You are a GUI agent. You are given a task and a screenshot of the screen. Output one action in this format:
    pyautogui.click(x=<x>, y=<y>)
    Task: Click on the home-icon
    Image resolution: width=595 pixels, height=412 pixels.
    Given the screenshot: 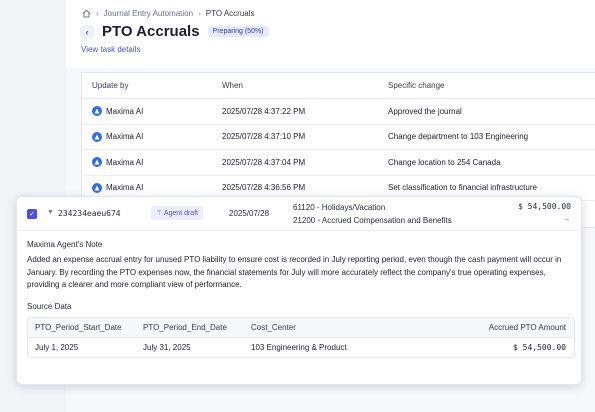 What is the action you would take?
    pyautogui.click(x=86, y=13)
    